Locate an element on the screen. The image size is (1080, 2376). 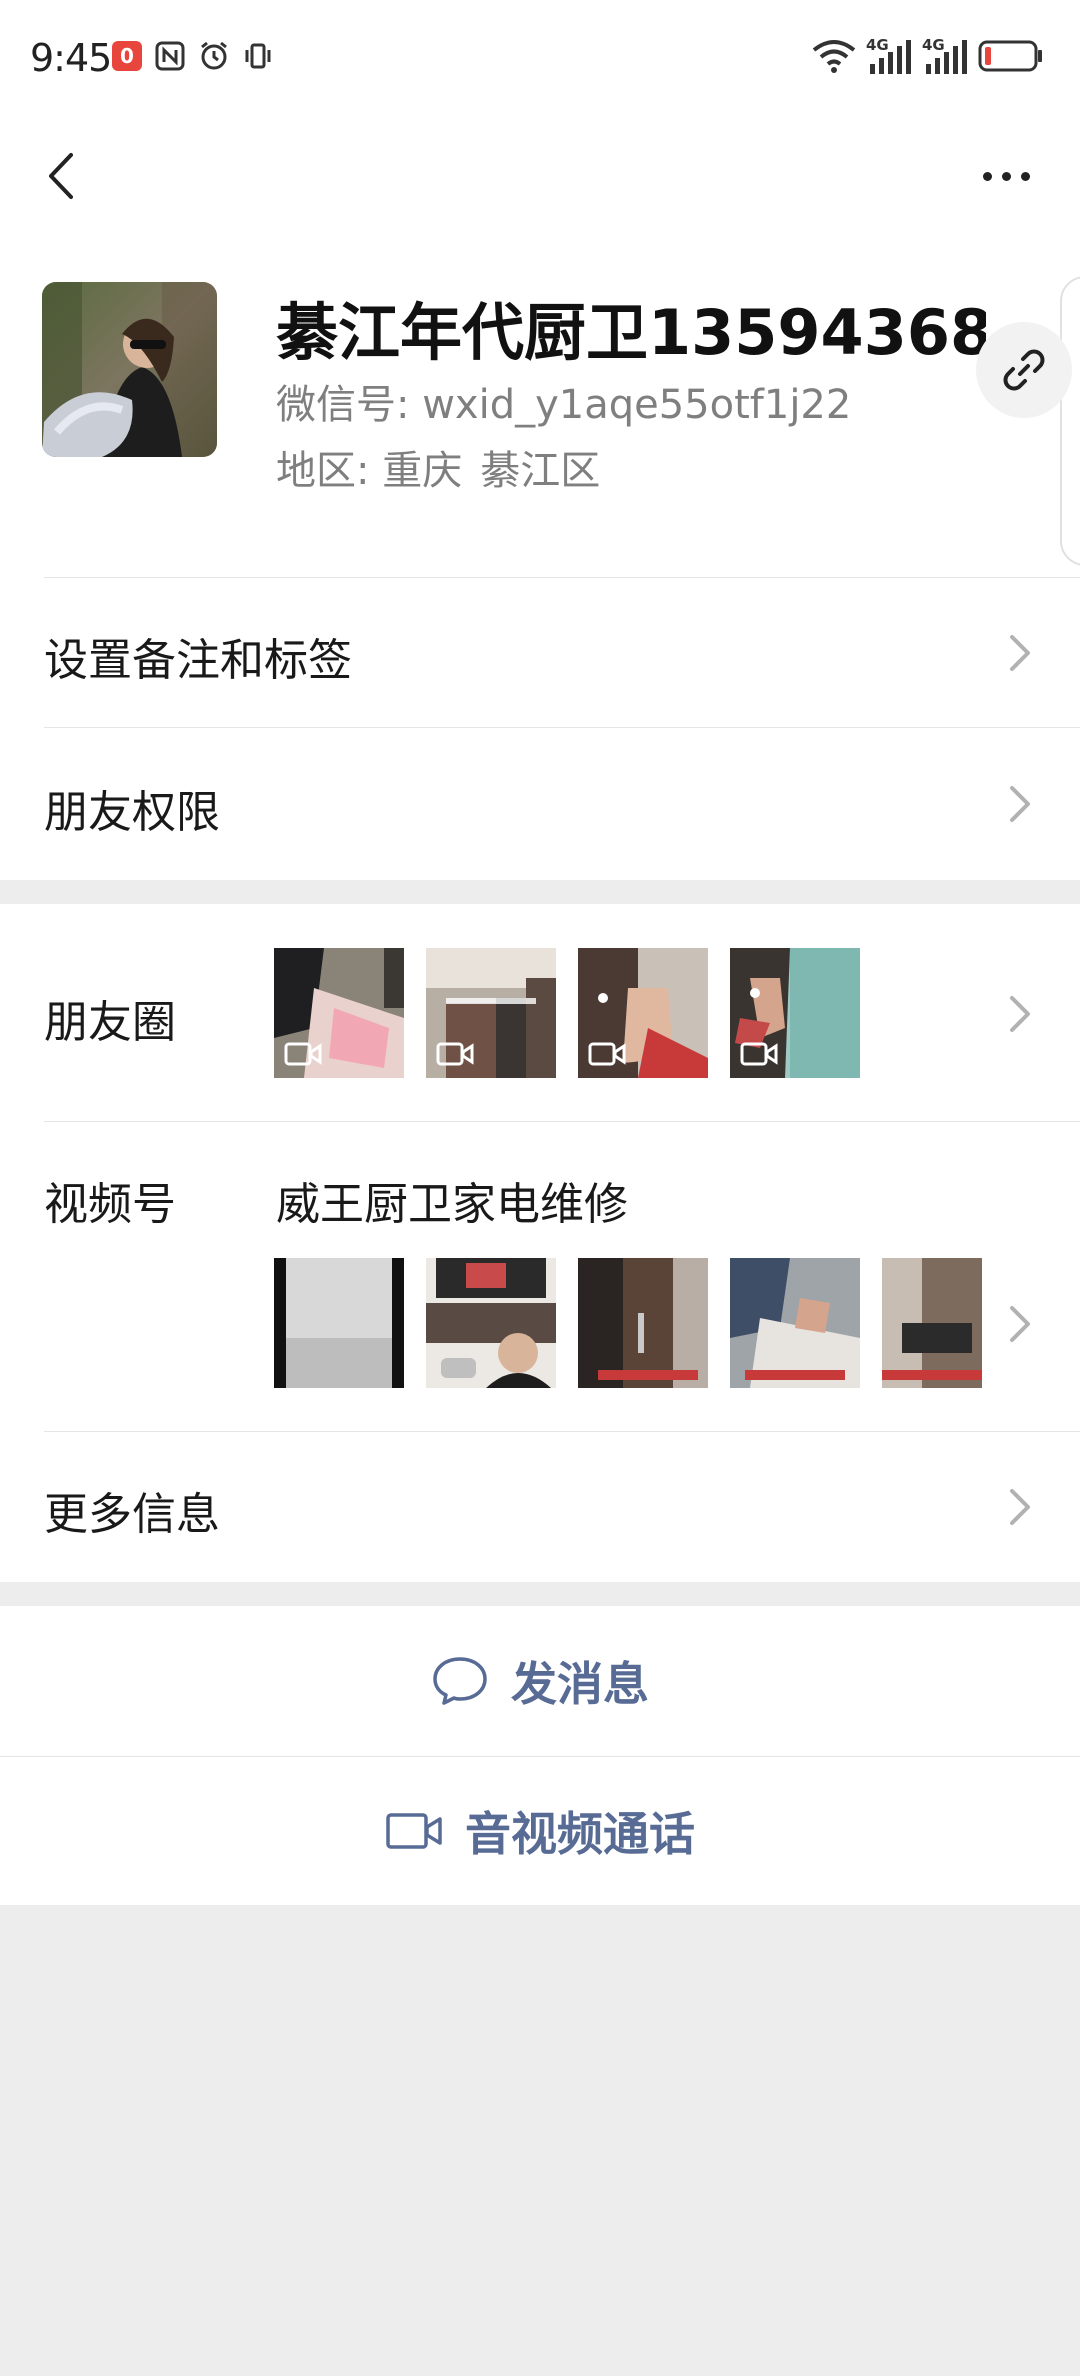
status-icons-right: 4G 4G is located at coordinates (928, 56).